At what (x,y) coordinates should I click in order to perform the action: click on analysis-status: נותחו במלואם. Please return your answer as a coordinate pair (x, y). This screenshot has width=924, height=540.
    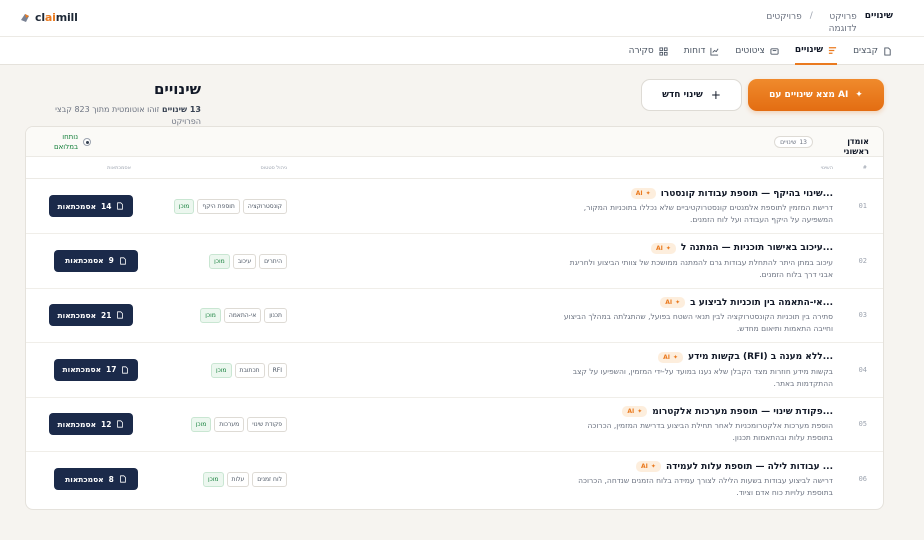
    Looking at the image, I should click on (71, 142).